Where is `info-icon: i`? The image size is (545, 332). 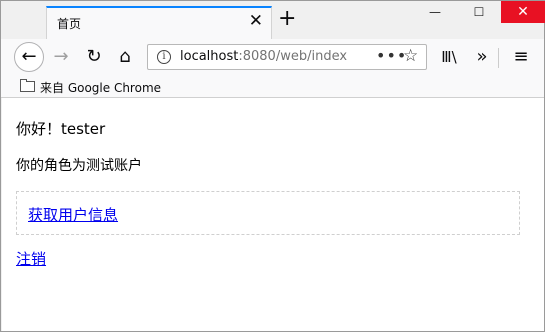 info-icon: i is located at coordinates (164, 57).